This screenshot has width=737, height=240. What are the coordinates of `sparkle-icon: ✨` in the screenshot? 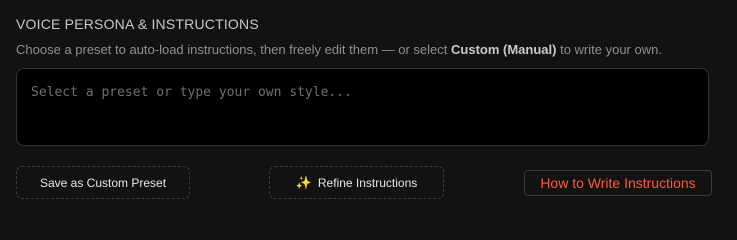 It's located at (303, 182).